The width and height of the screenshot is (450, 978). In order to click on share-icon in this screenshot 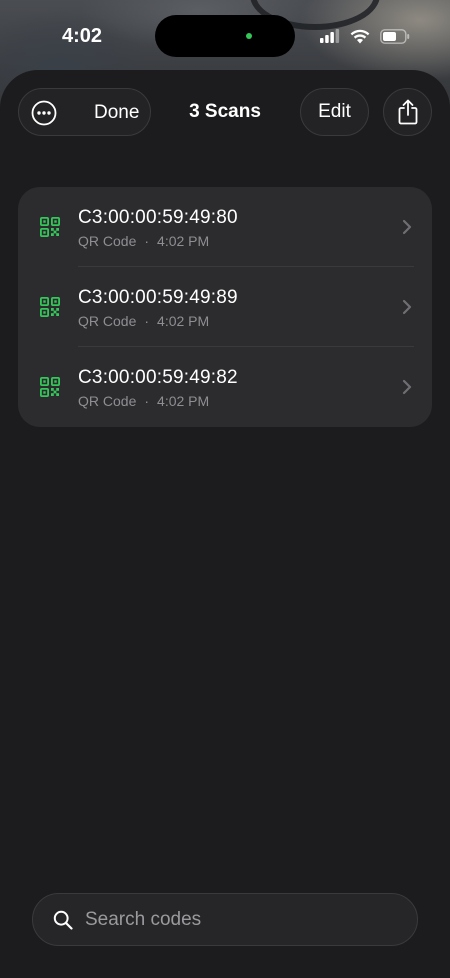, I will do `click(407, 112)`.